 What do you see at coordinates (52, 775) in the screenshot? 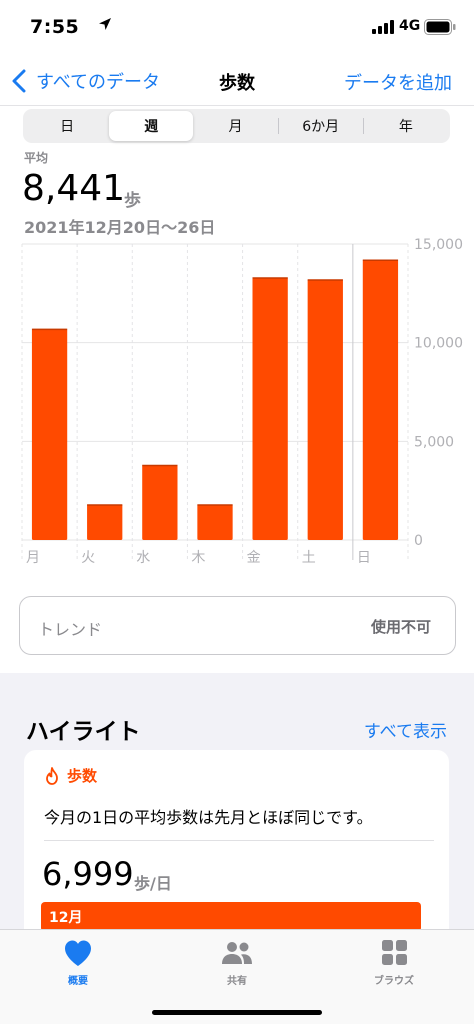
I see `flame-icon` at bounding box center [52, 775].